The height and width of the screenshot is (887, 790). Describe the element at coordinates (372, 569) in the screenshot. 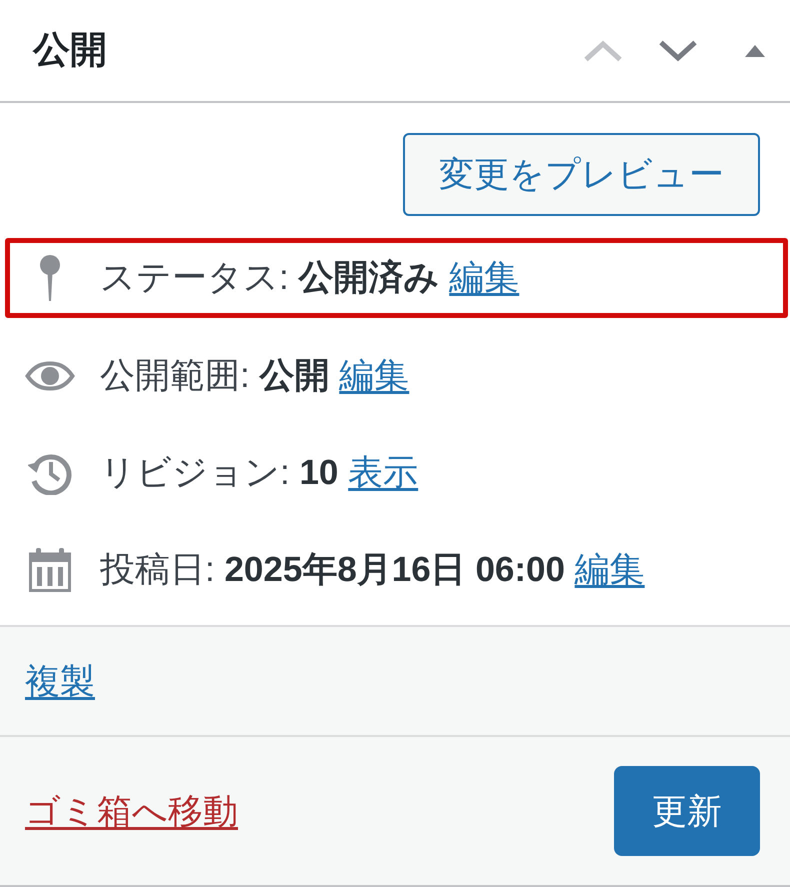

I see `publish-date-text: 投稿日: 2025年8月16日 06:00 編集` at that location.